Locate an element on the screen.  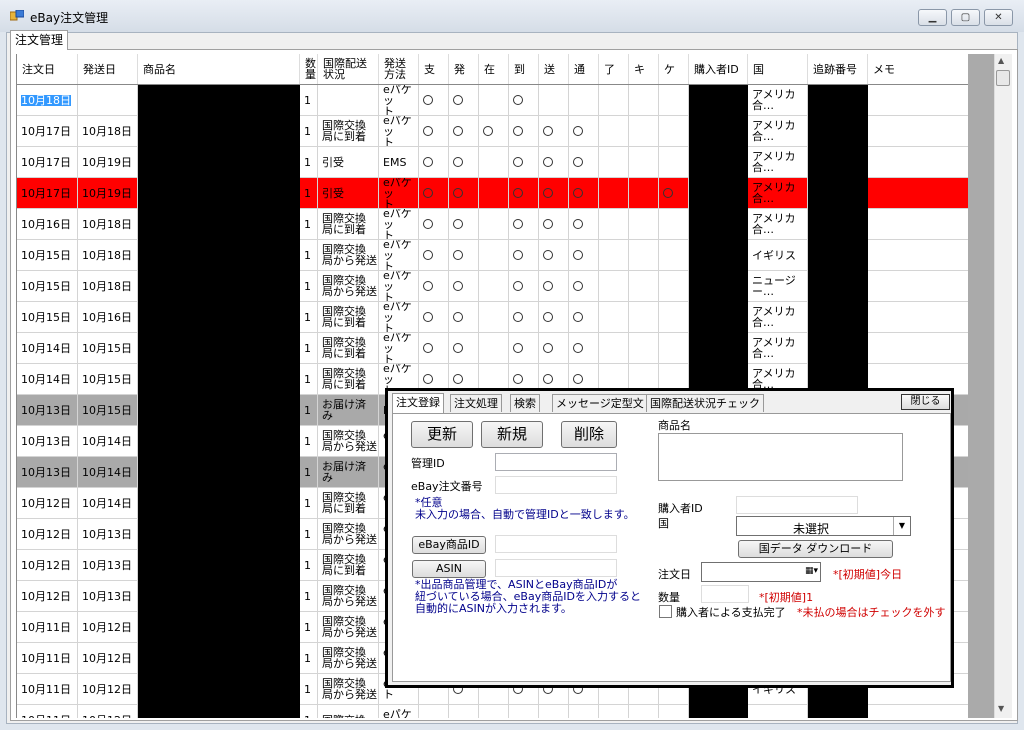
buyer-id-input is located at coordinates (797, 505).